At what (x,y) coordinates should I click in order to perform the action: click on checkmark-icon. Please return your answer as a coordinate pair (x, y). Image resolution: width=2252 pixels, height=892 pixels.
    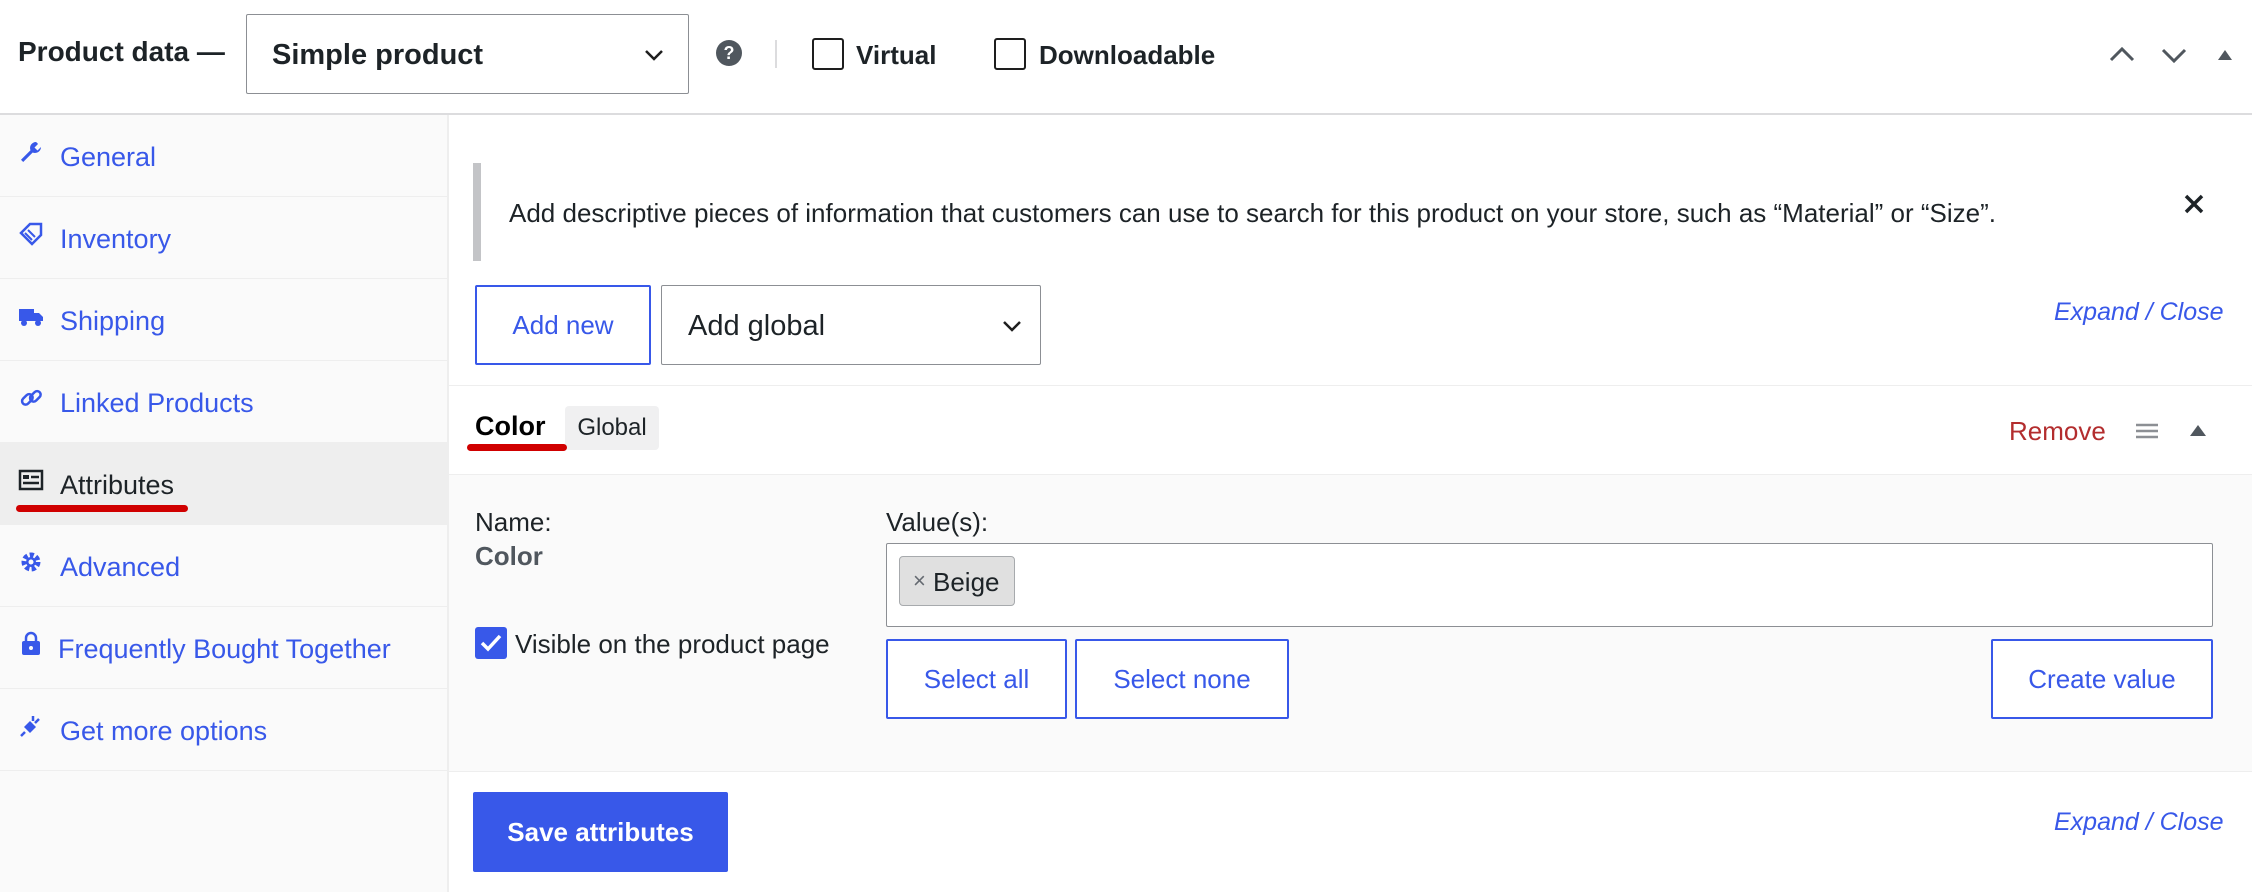
    Looking at the image, I should click on (491, 643).